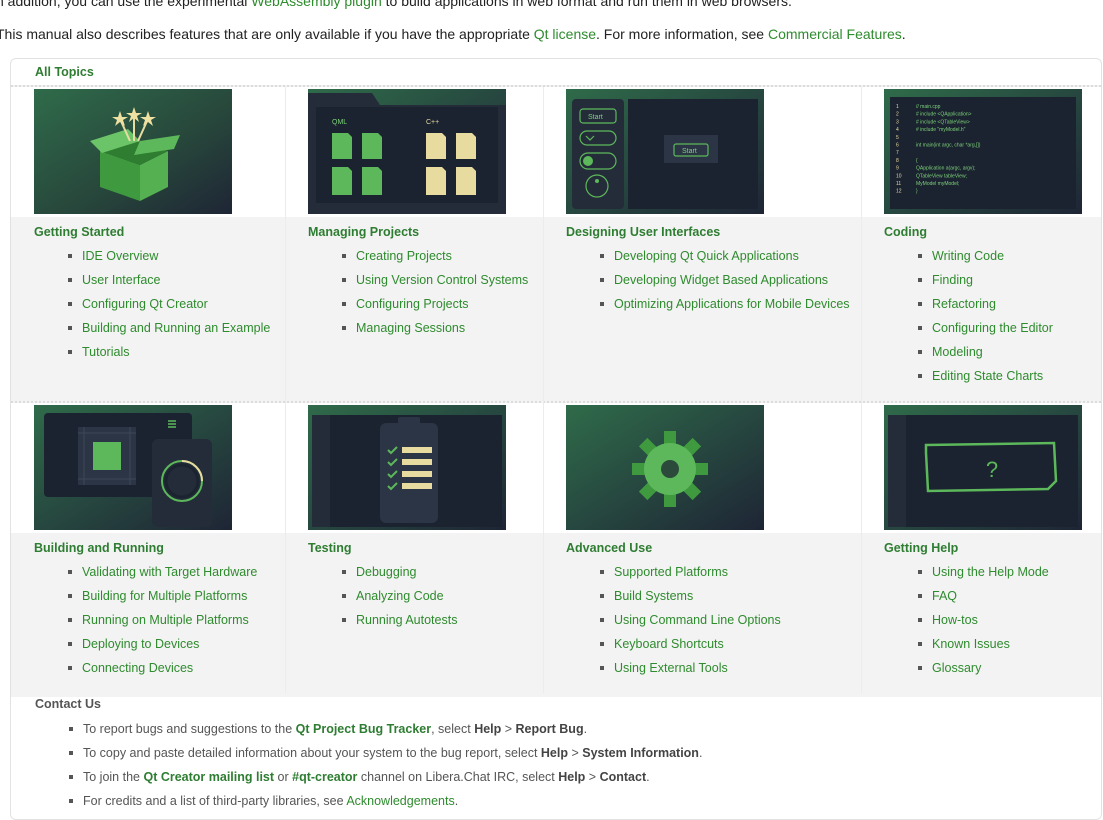 The width and height of the screenshot is (1103, 820). What do you see at coordinates (643, 232) in the screenshot?
I see `topic-title-designing-ui: Designing User Interfaces` at bounding box center [643, 232].